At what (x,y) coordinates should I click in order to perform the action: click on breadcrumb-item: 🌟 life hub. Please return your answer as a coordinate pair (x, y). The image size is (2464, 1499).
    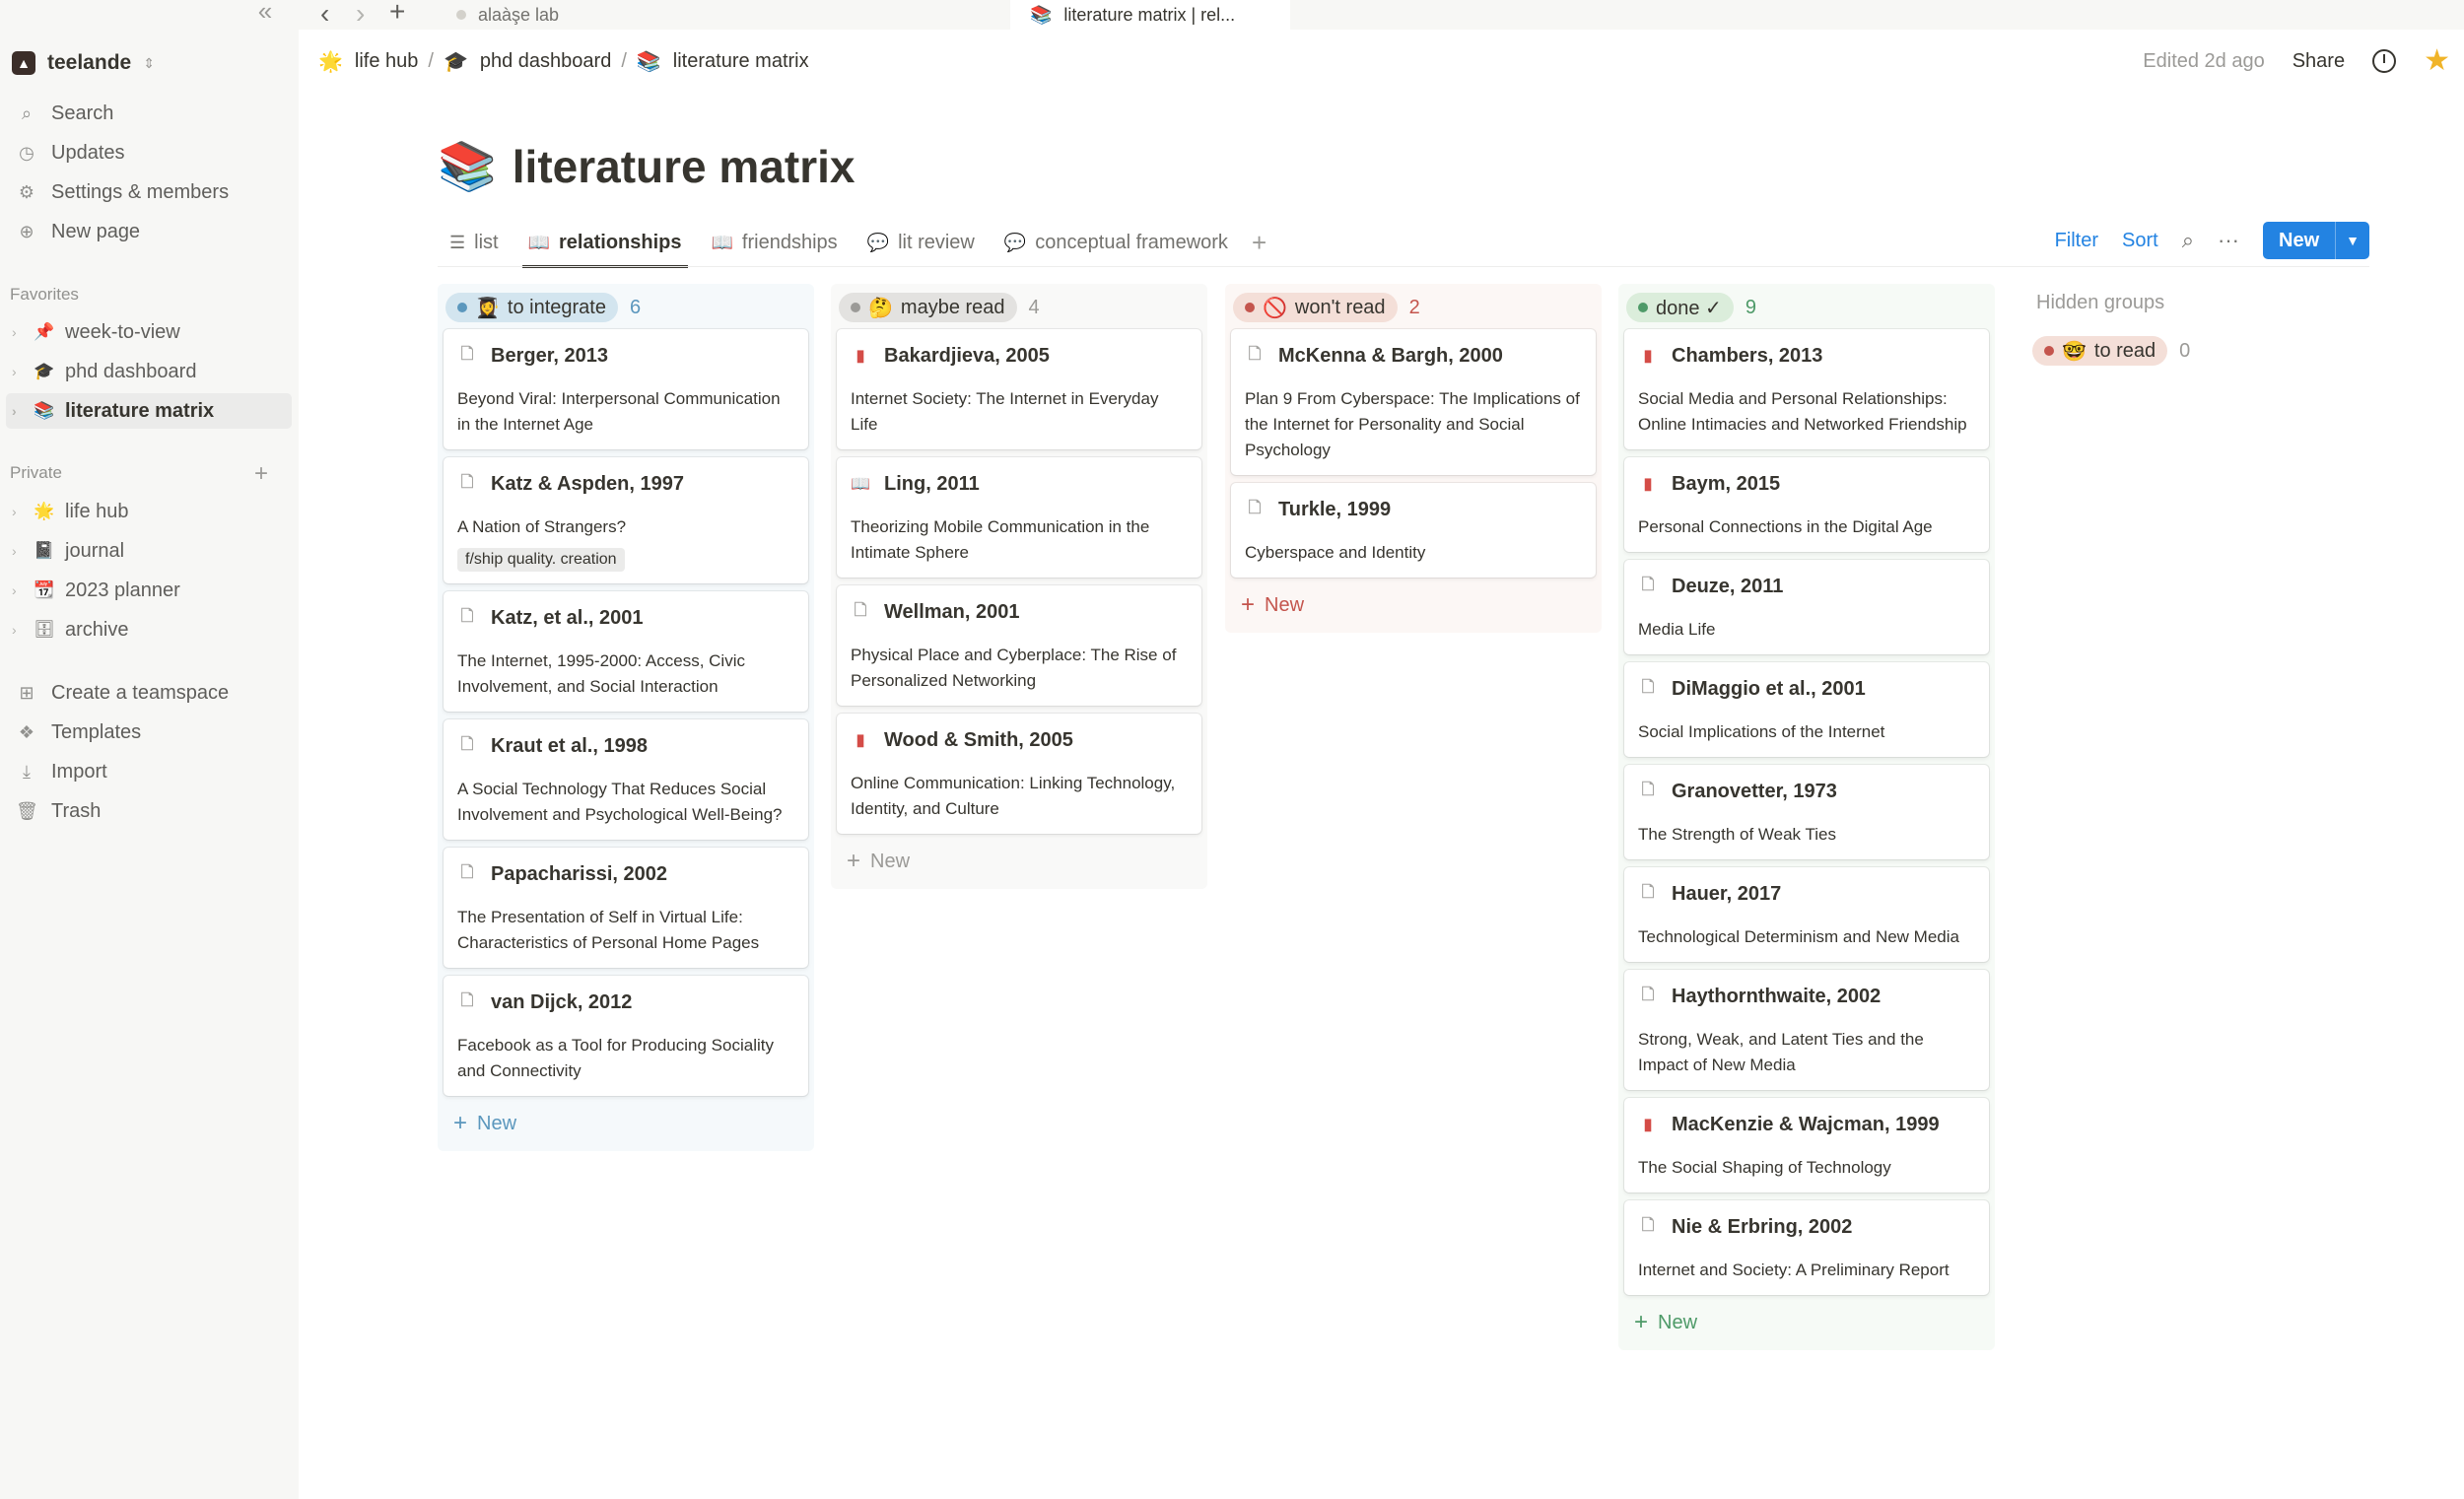
    Looking at the image, I should click on (368, 62).